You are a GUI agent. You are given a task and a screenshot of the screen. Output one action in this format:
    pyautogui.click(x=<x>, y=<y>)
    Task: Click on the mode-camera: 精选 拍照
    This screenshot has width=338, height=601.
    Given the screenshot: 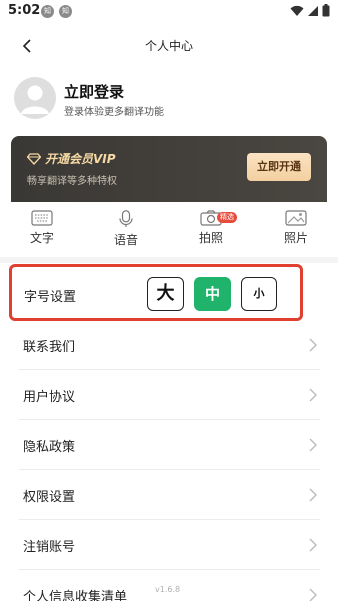 What is the action you would take?
    pyautogui.click(x=211, y=230)
    